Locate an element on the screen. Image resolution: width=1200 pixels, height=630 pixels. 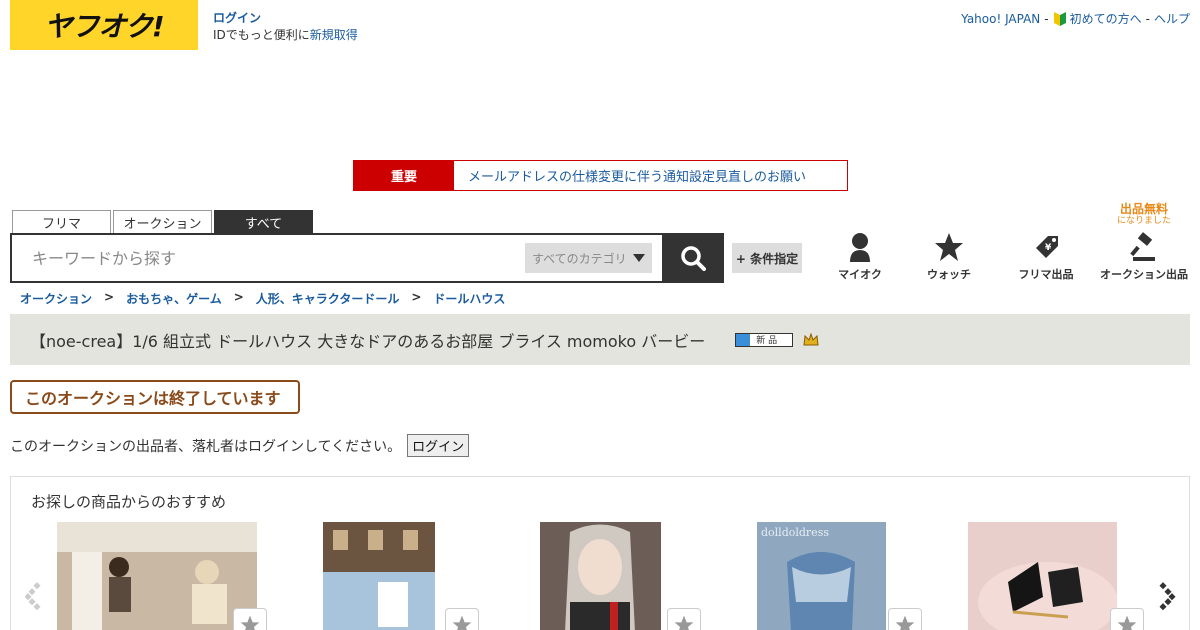
tab-auction: オークション is located at coordinates (162, 222).